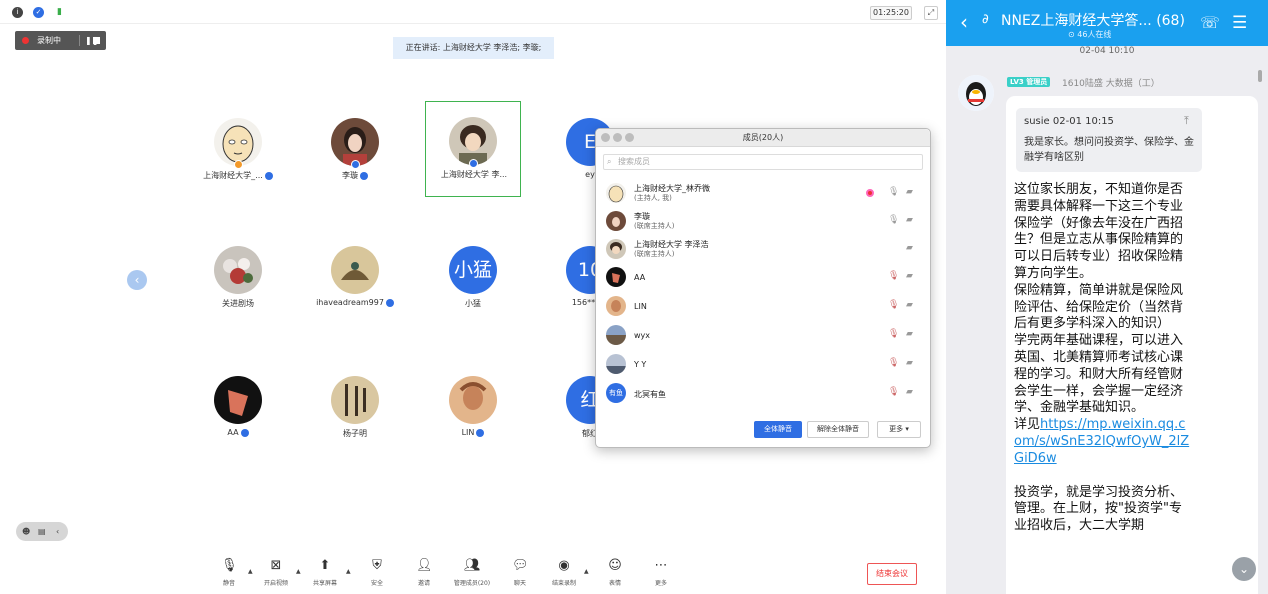 This screenshot has height=594, width=1268. What do you see at coordinates (616, 306) in the screenshot?
I see `member-avatar` at bounding box center [616, 306].